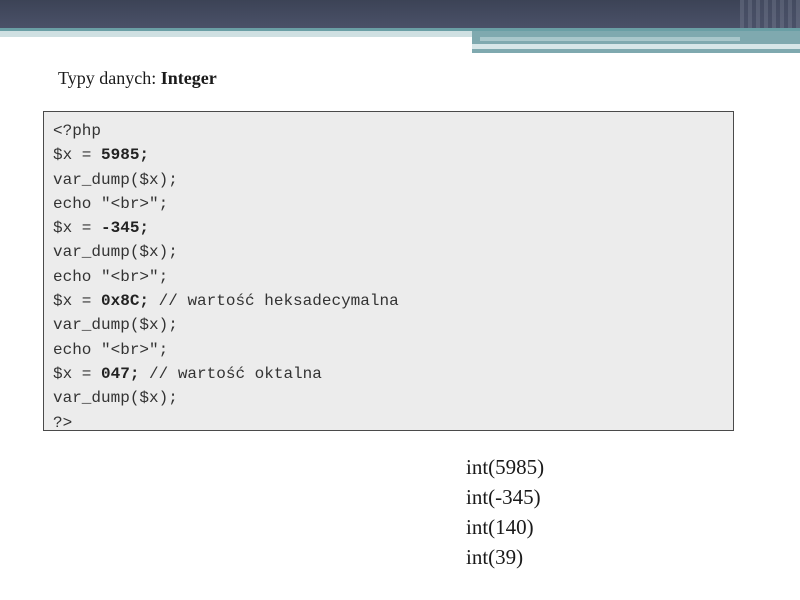 This screenshot has height=600, width=800. What do you see at coordinates (393, 131) in the screenshot?
I see `code-line: <?php` at bounding box center [393, 131].